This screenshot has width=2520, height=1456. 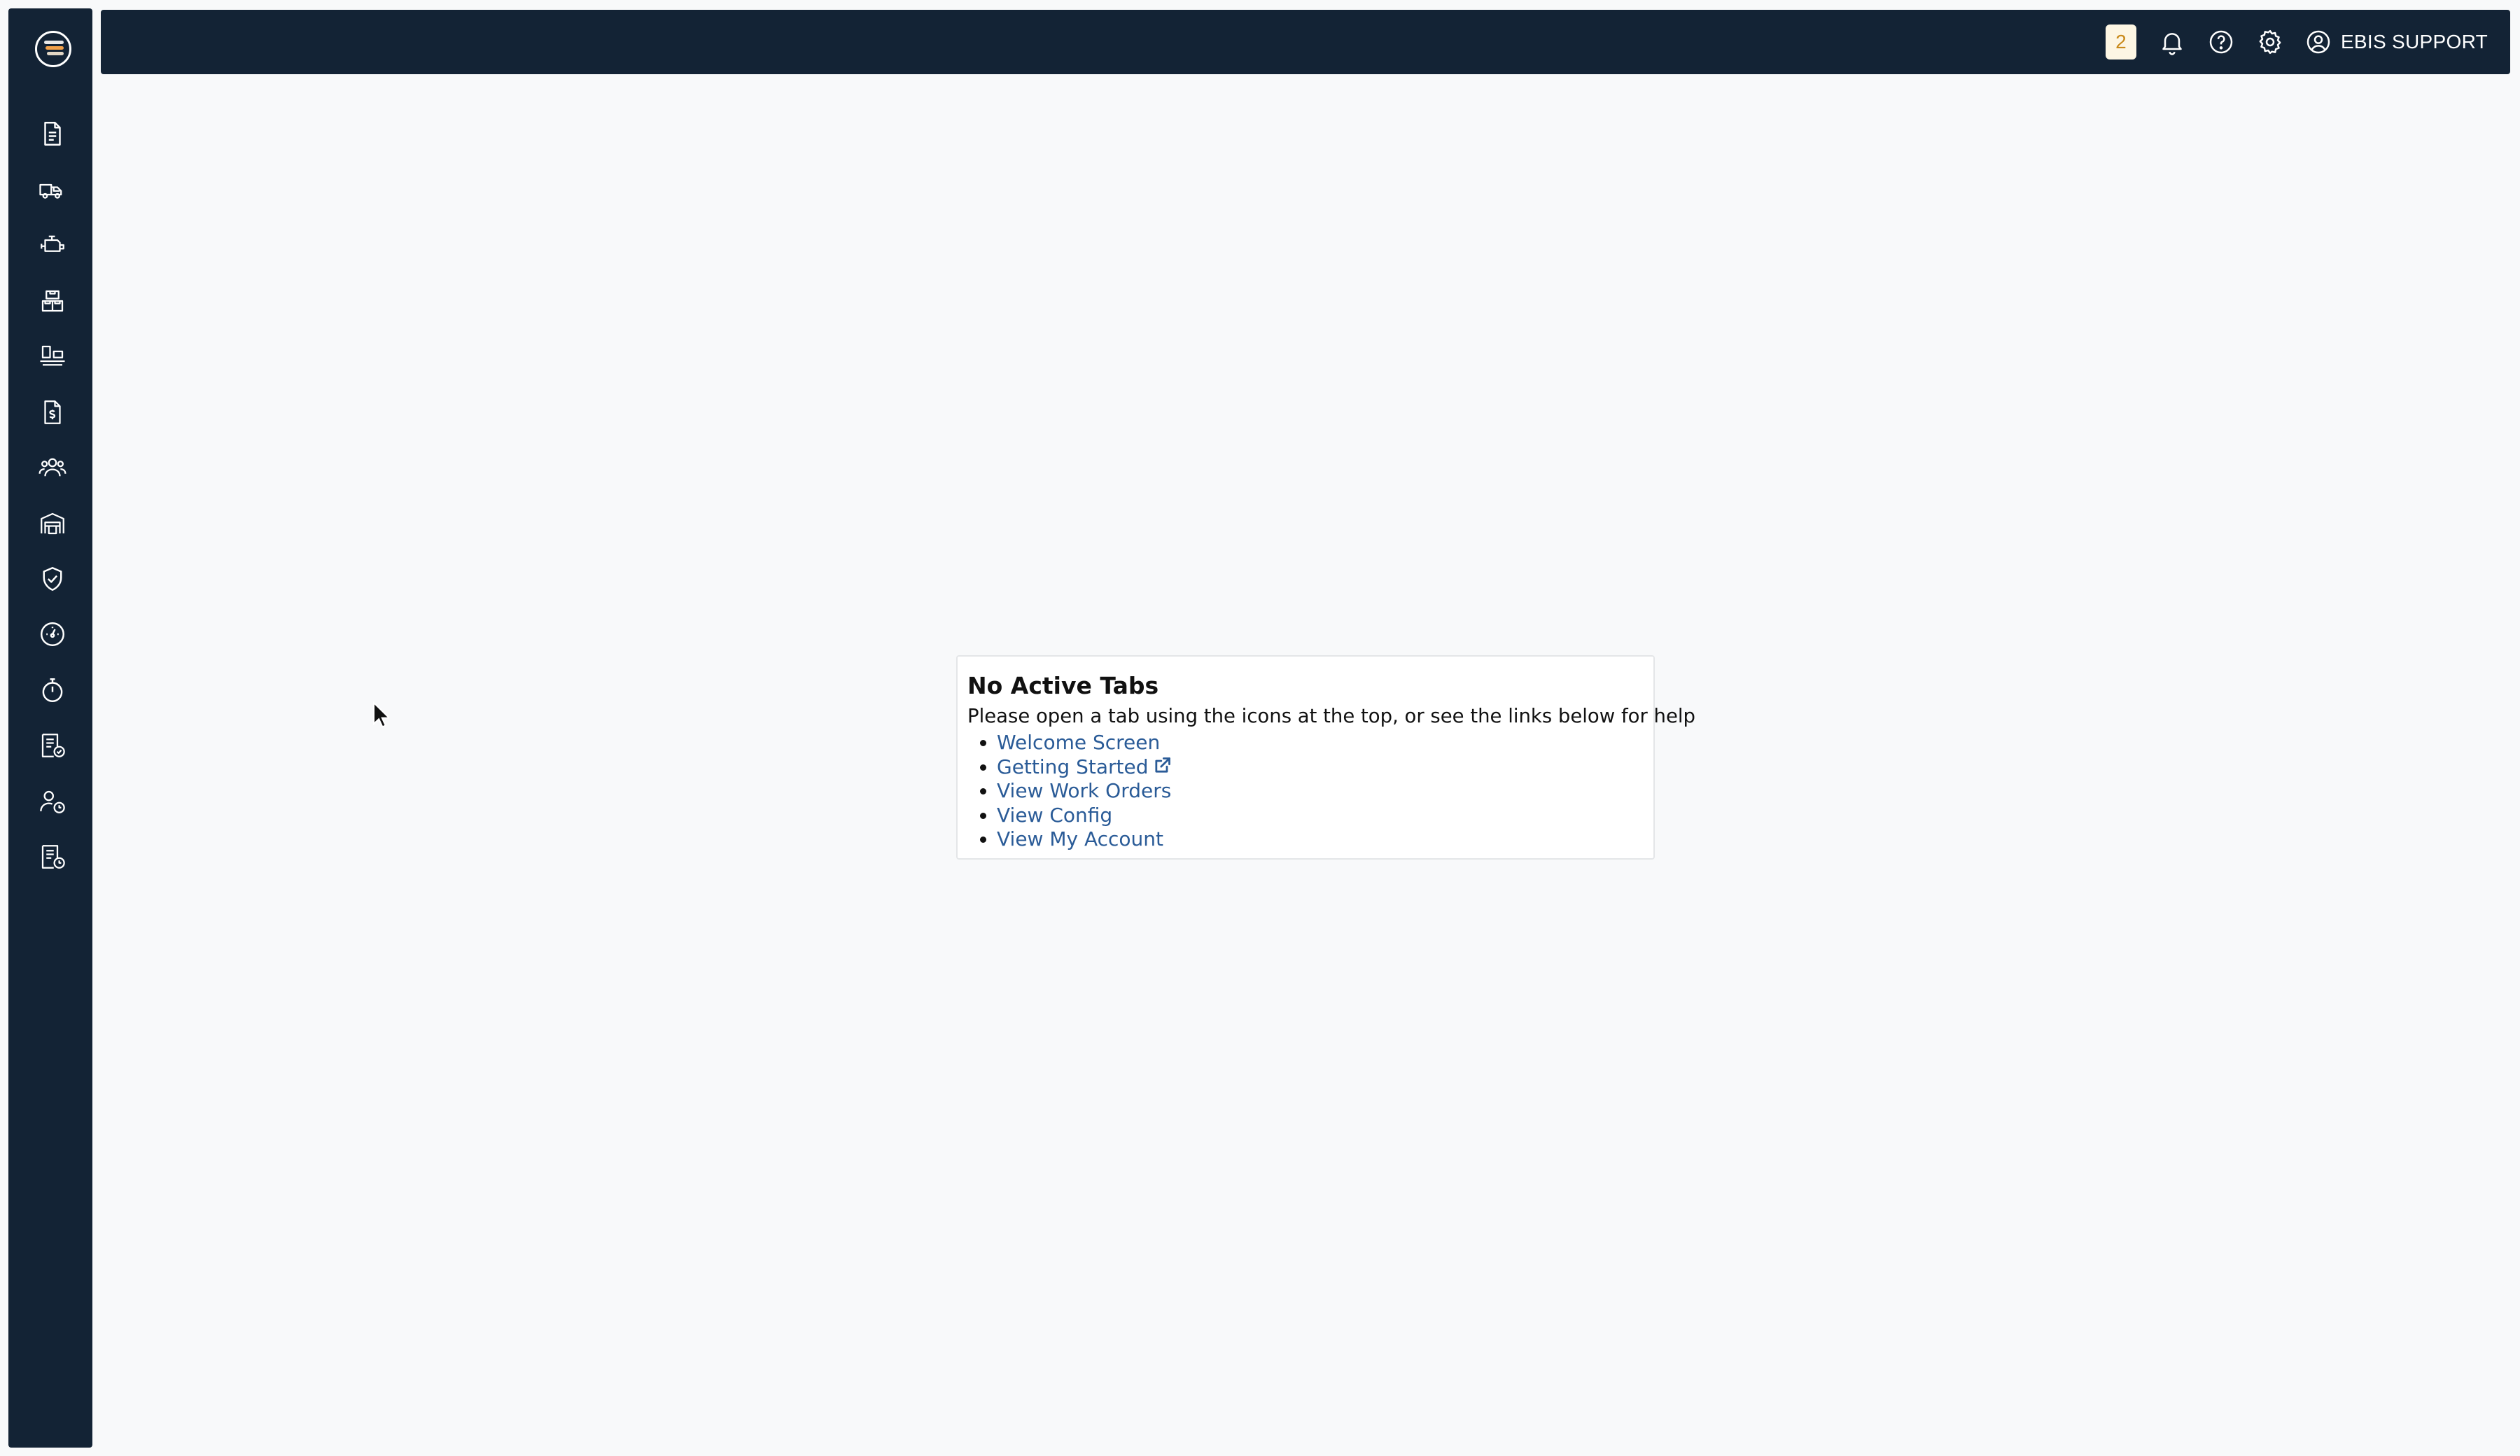 What do you see at coordinates (1080, 838) in the screenshot?
I see `view-my-account-link: View My Account` at bounding box center [1080, 838].